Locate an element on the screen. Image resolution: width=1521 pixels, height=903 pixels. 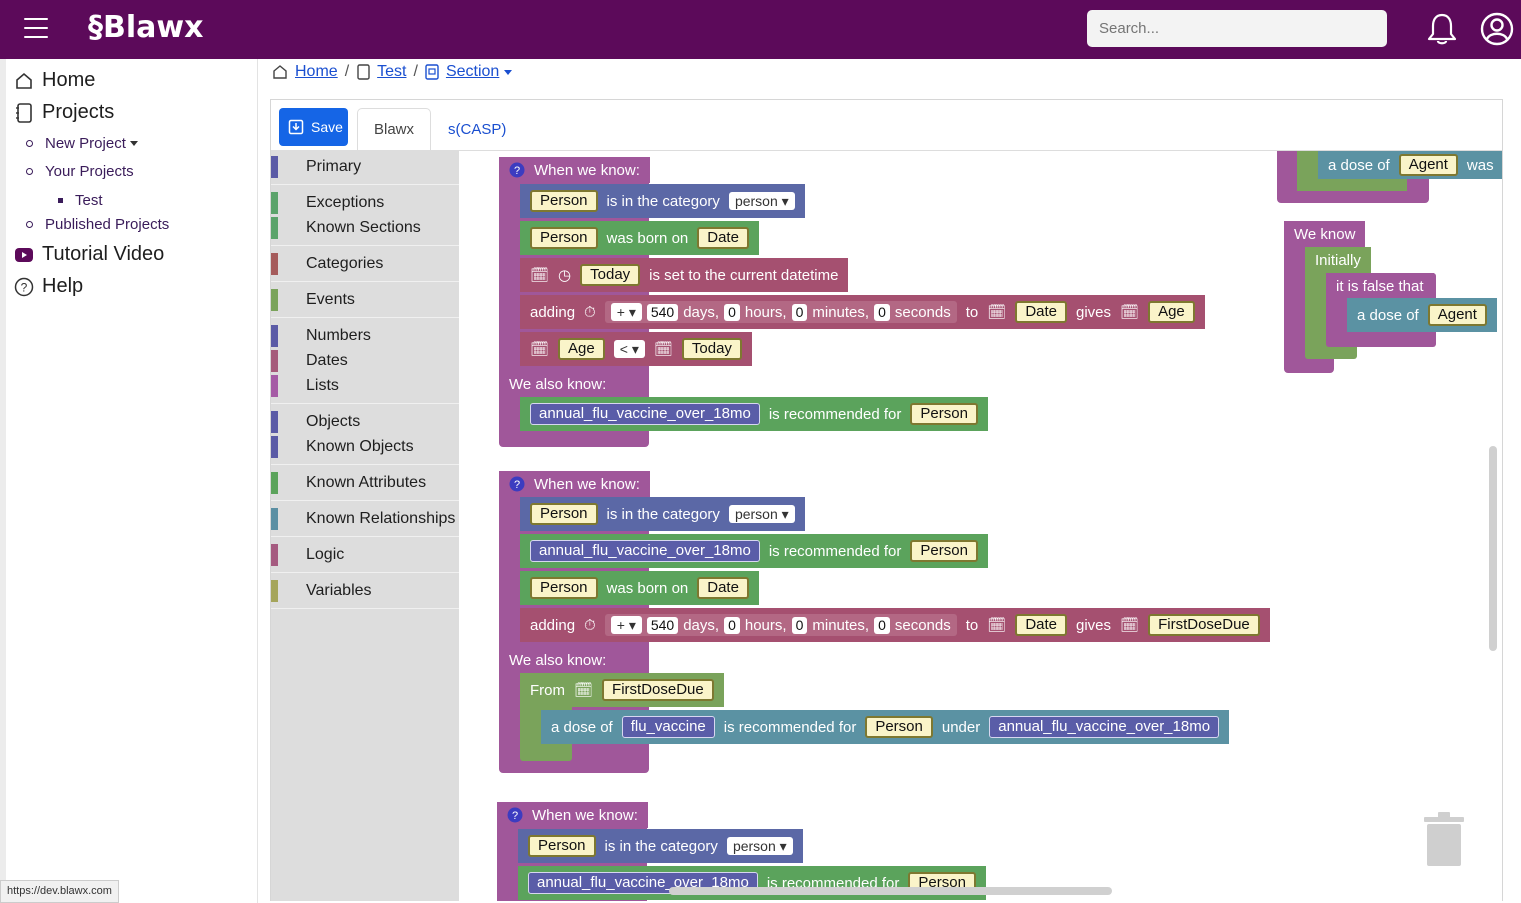
trash-can-icon is located at coordinates (1444, 841).